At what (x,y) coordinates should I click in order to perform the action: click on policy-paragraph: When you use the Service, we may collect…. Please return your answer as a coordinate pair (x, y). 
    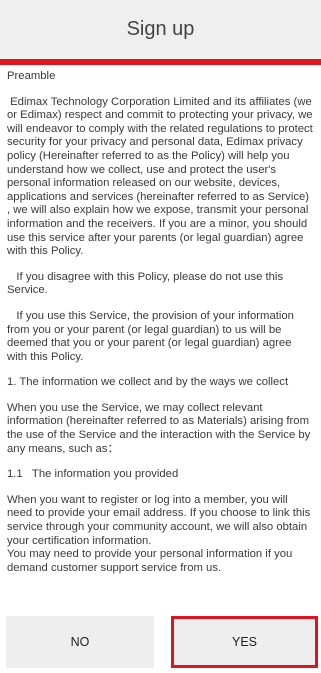
    Looking at the image, I should click on (160, 428).